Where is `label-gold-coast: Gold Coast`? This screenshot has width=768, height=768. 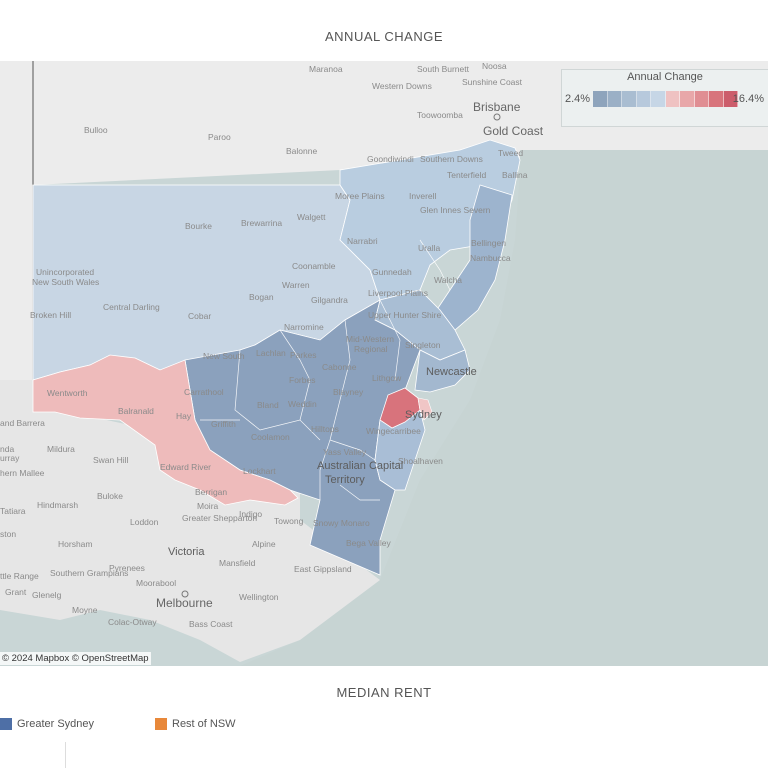 label-gold-coast: Gold Coast is located at coordinates (513, 131).